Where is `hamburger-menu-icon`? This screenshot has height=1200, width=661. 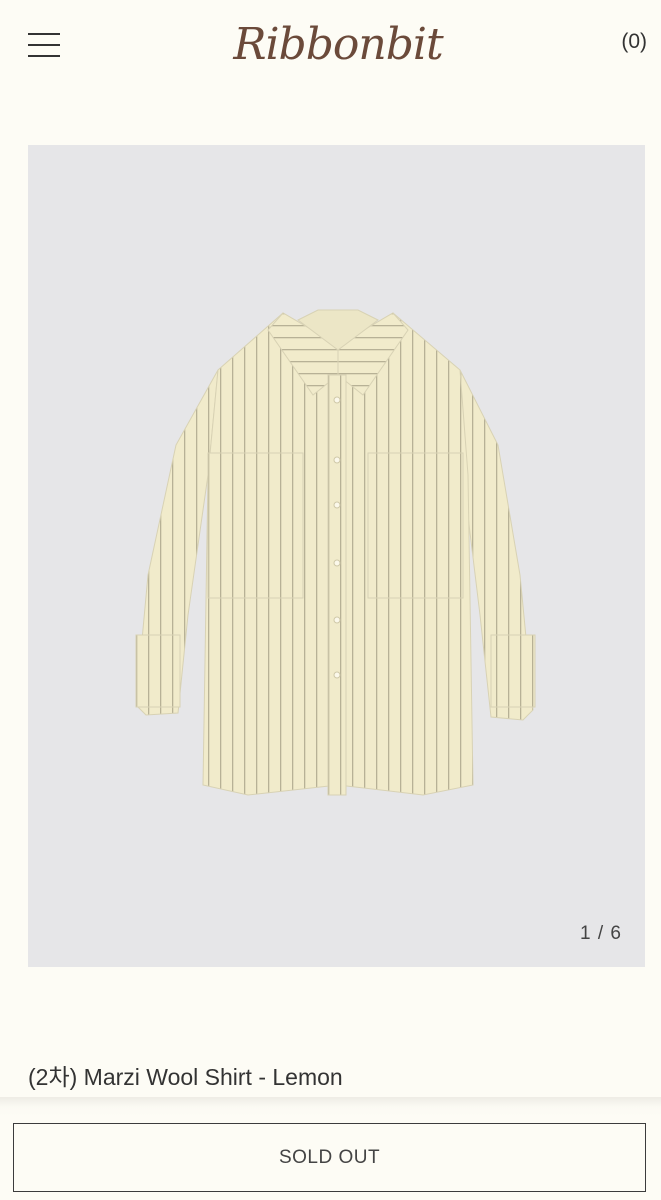 hamburger-menu-icon is located at coordinates (44, 45).